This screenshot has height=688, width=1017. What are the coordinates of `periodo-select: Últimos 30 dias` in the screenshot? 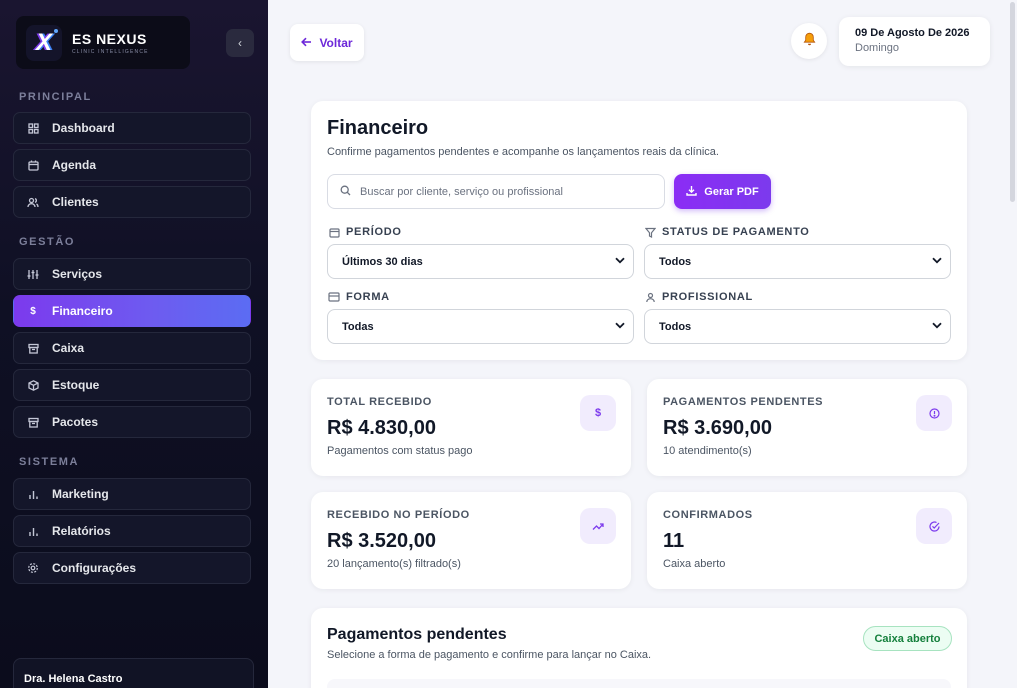 It's located at (480, 261).